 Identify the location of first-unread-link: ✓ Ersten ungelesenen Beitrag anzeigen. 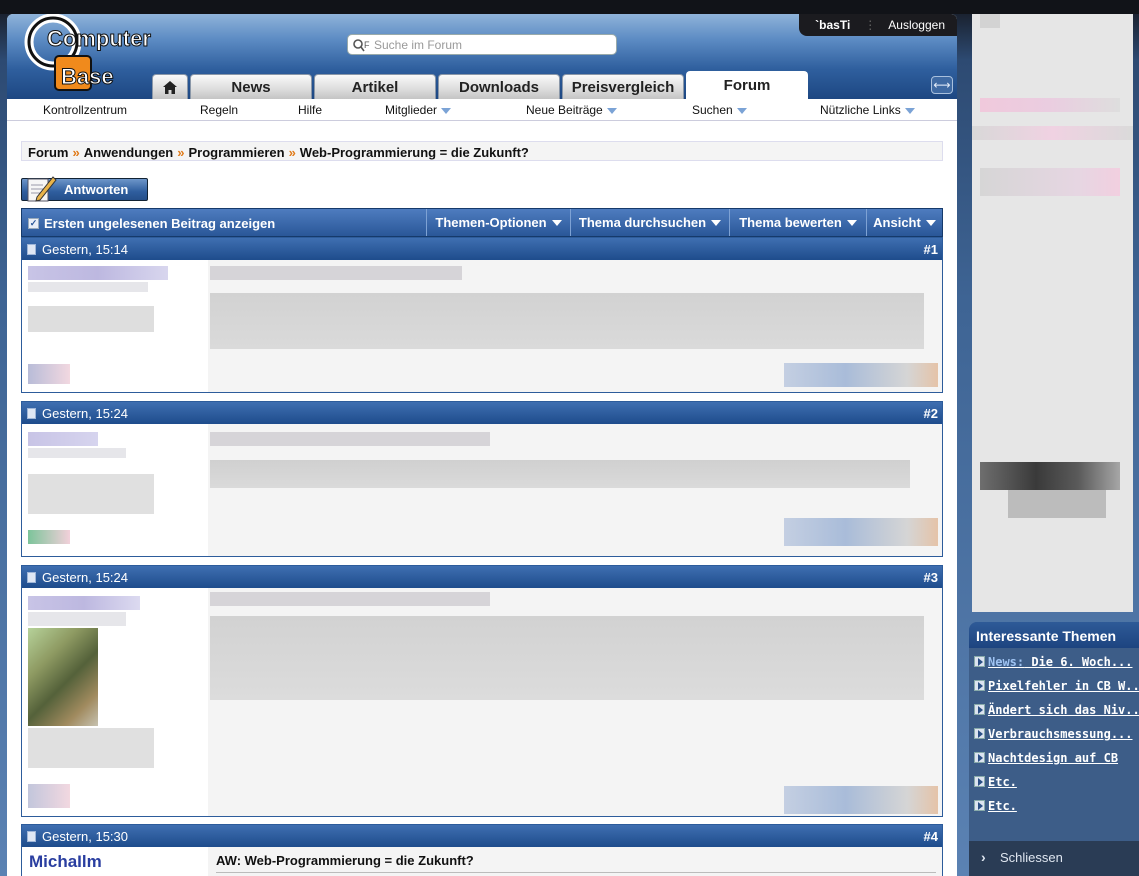
(151, 223).